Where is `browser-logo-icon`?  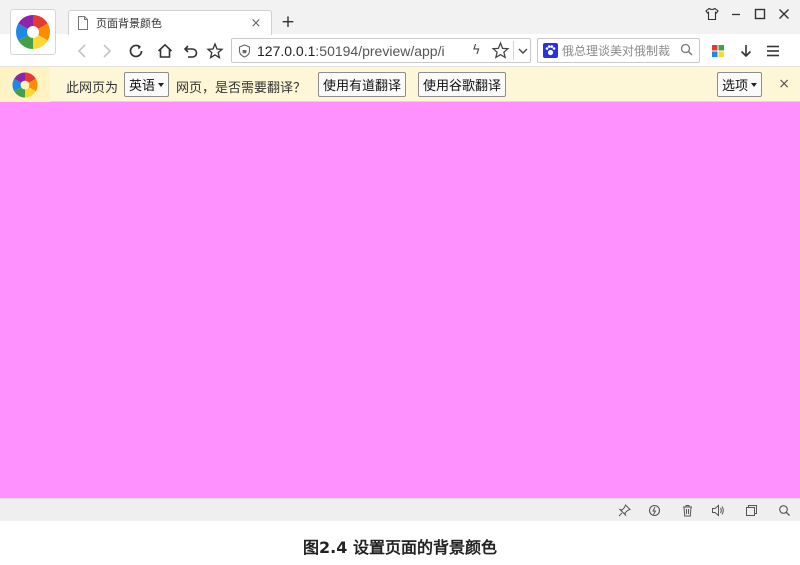
browser-logo-icon is located at coordinates (33, 32).